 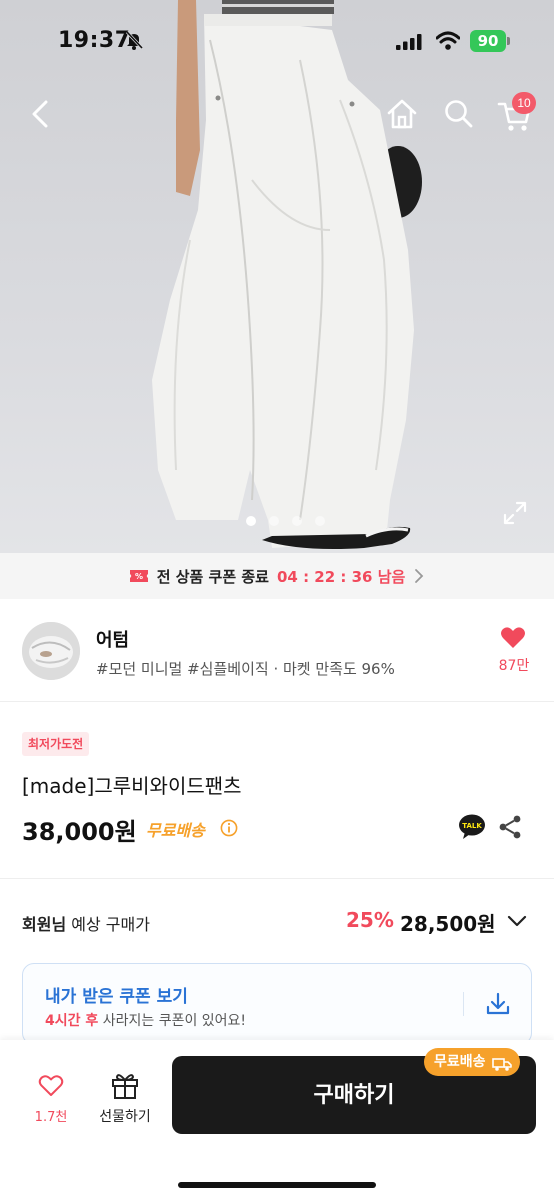 What do you see at coordinates (125, 1087) in the screenshot?
I see `gift-icon` at bounding box center [125, 1087].